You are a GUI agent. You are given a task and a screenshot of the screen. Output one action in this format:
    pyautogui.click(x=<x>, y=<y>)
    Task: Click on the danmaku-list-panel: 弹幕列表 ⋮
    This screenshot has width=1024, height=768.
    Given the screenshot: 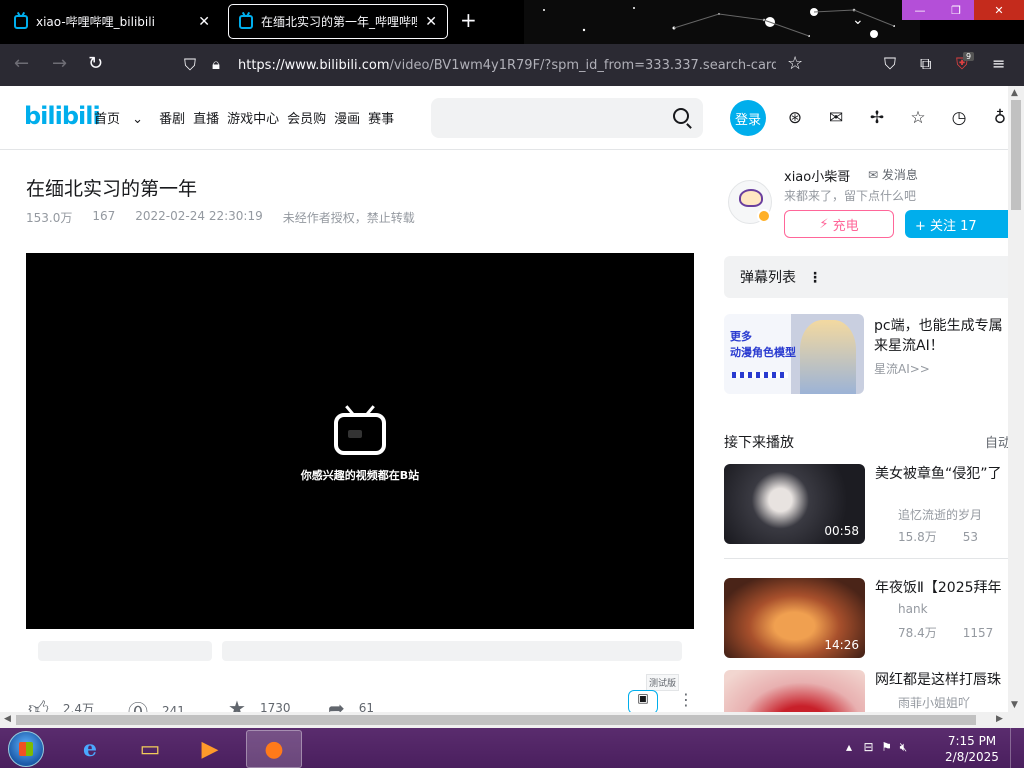 What is the action you would take?
    pyautogui.click(x=866, y=277)
    